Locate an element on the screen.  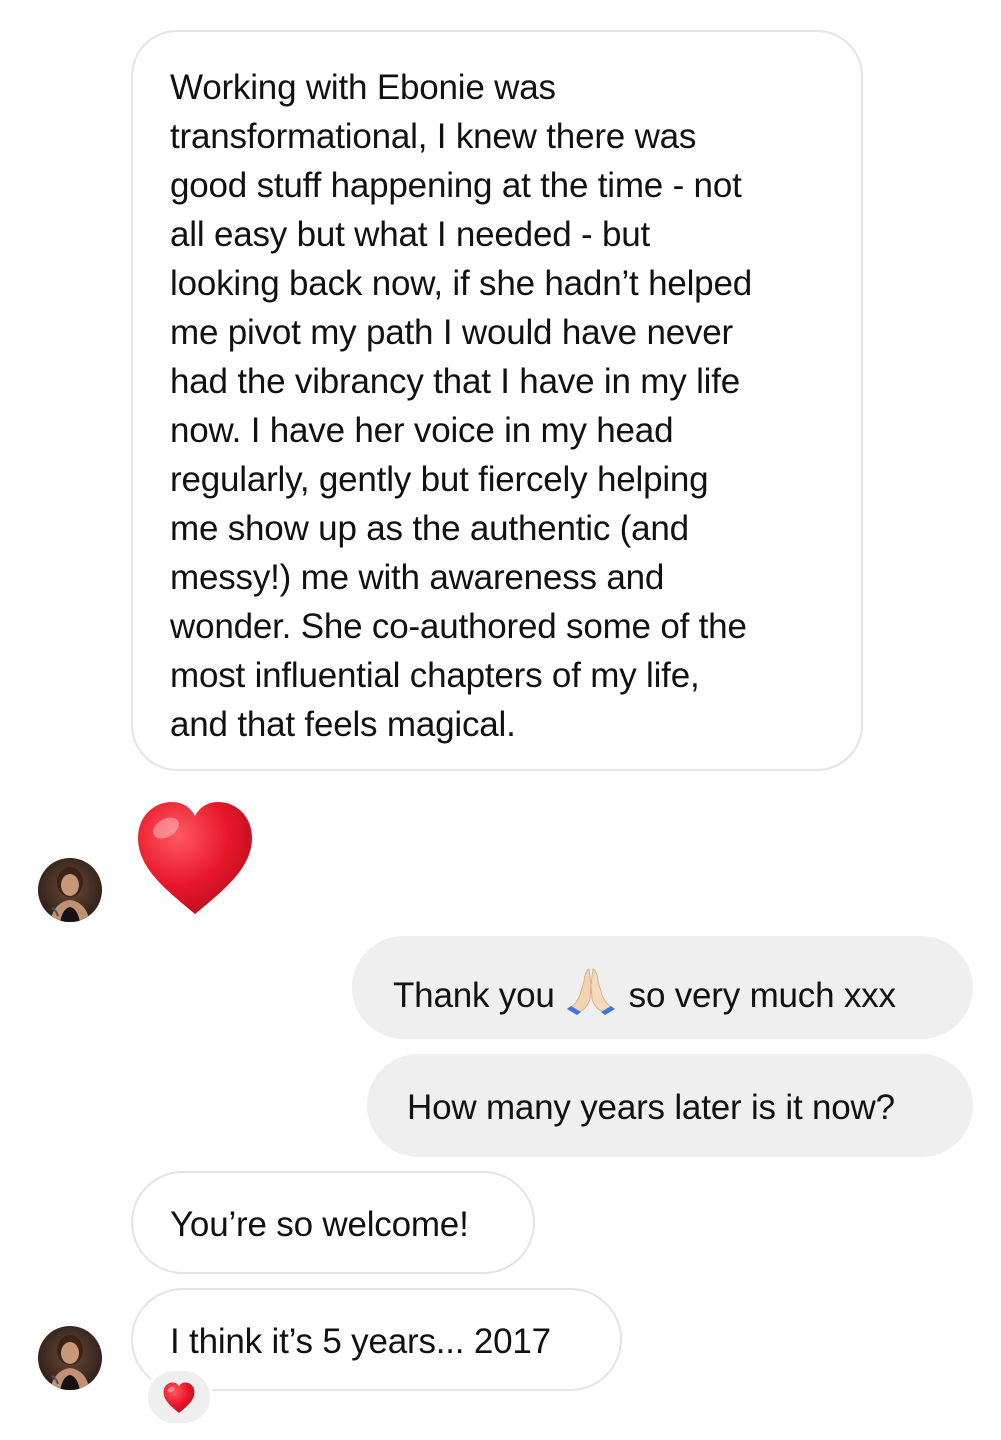
message-bubble-outgoing: Thank you so very much xxx is located at coordinates (662, 987).